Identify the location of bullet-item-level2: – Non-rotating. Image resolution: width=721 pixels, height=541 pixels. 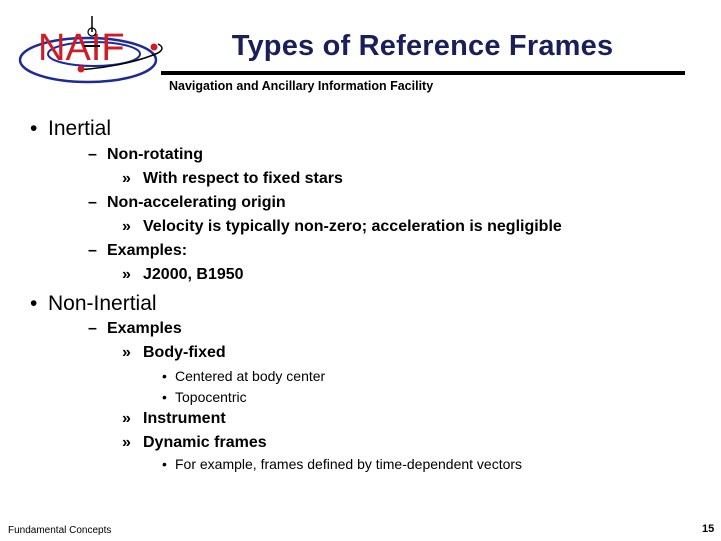
(145, 155).